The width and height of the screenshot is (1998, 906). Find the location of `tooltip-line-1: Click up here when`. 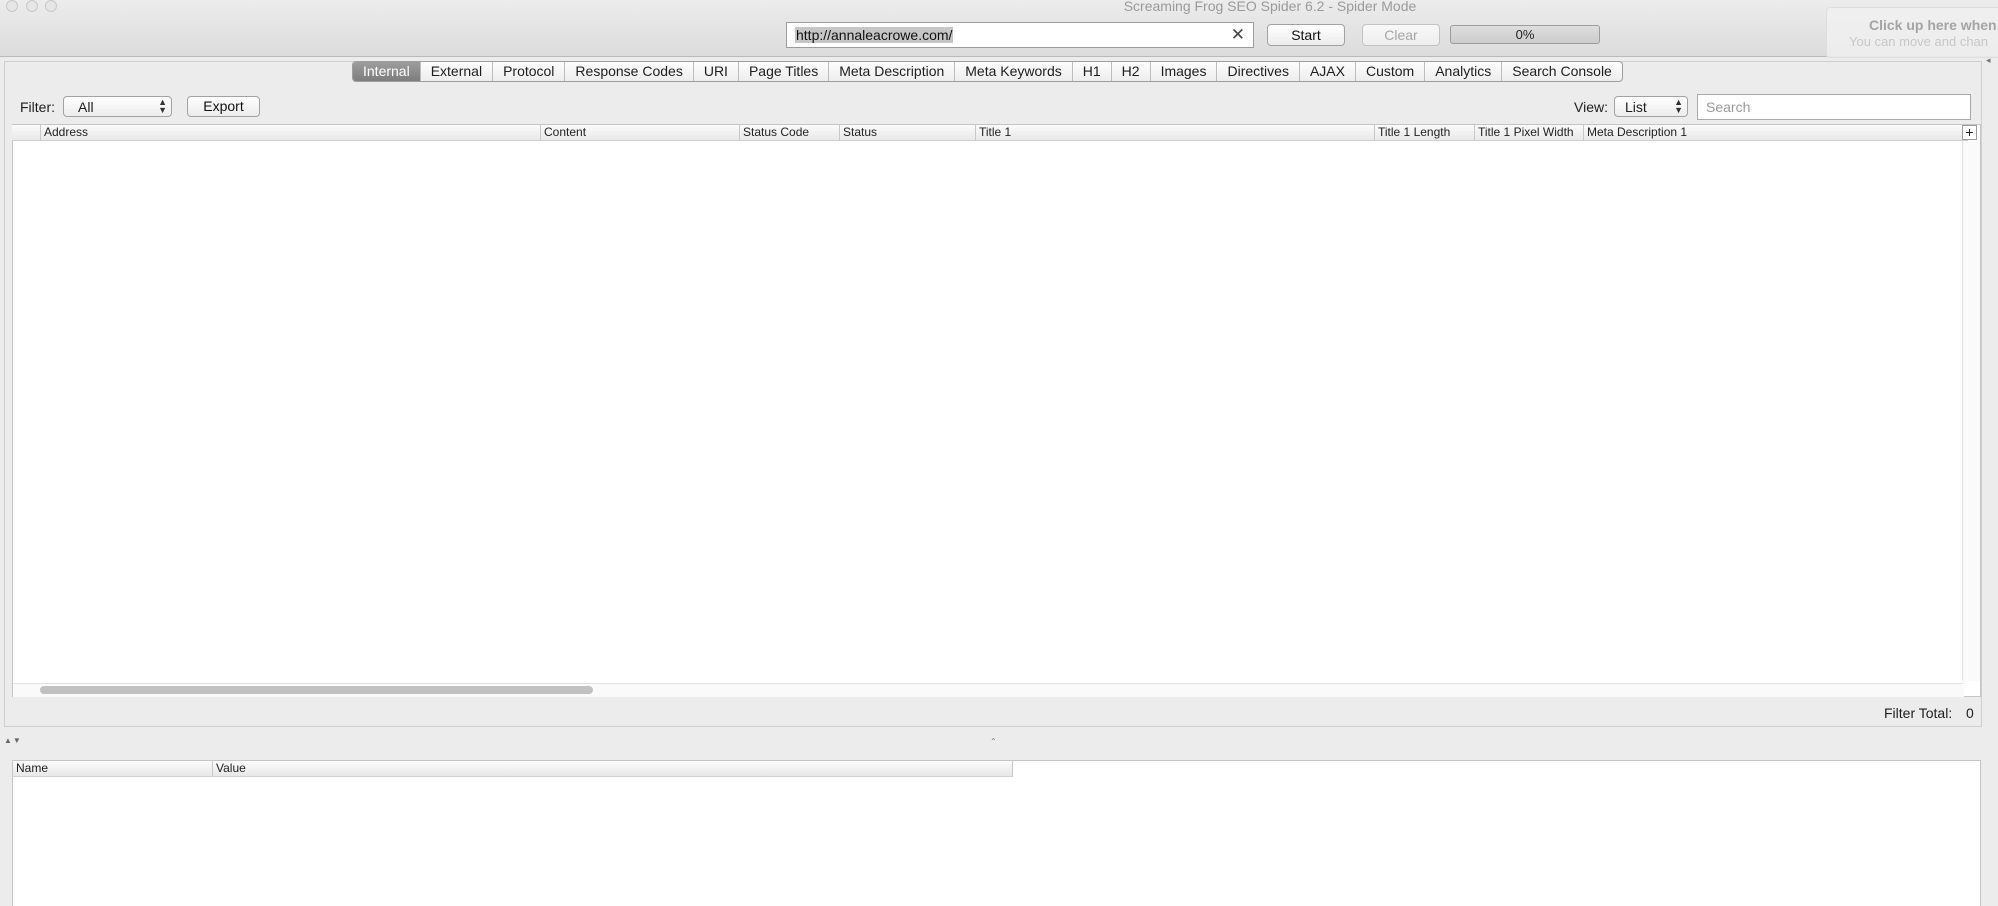

tooltip-line-1: Click up here when is located at coordinates (1933, 25).